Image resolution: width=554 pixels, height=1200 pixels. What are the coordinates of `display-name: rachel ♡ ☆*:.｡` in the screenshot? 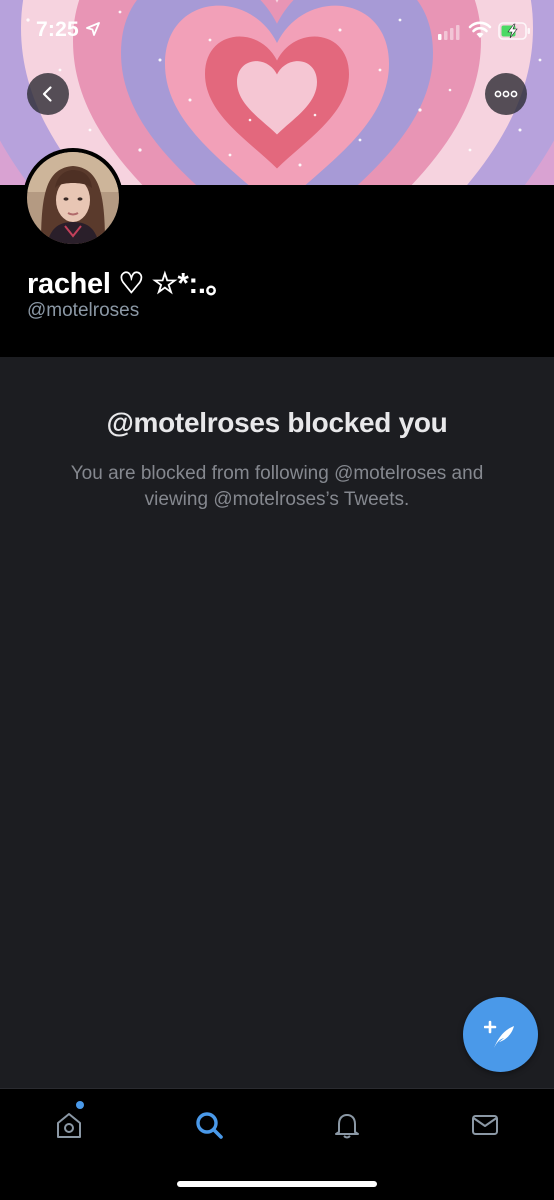 It's located at (123, 284).